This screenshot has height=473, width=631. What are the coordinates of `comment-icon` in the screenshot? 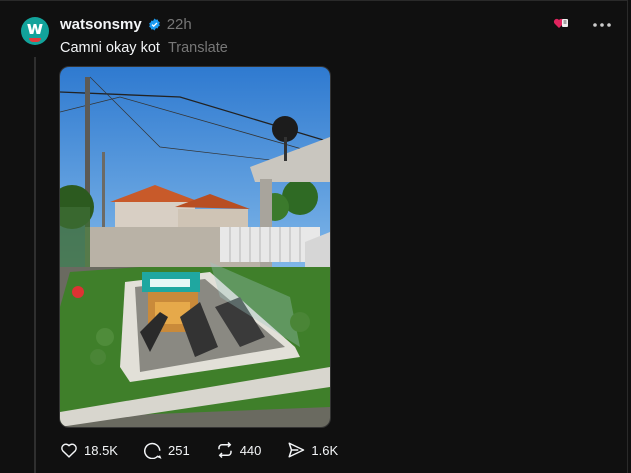 It's located at (153, 450).